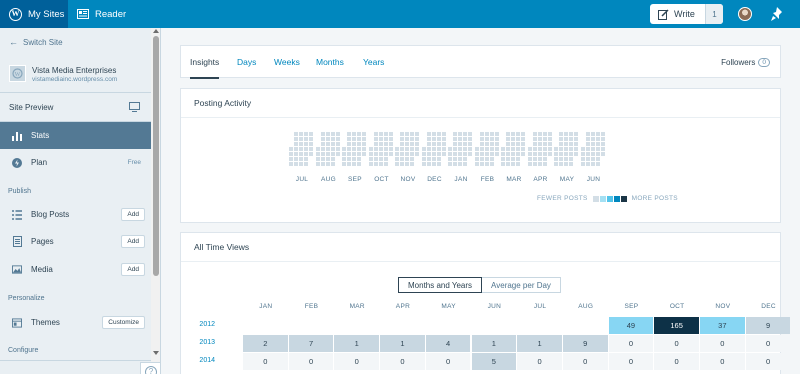  What do you see at coordinates (156, 156) in the screenshot?
I see `scrollbar-thumb` at bounding box center [156, 156].